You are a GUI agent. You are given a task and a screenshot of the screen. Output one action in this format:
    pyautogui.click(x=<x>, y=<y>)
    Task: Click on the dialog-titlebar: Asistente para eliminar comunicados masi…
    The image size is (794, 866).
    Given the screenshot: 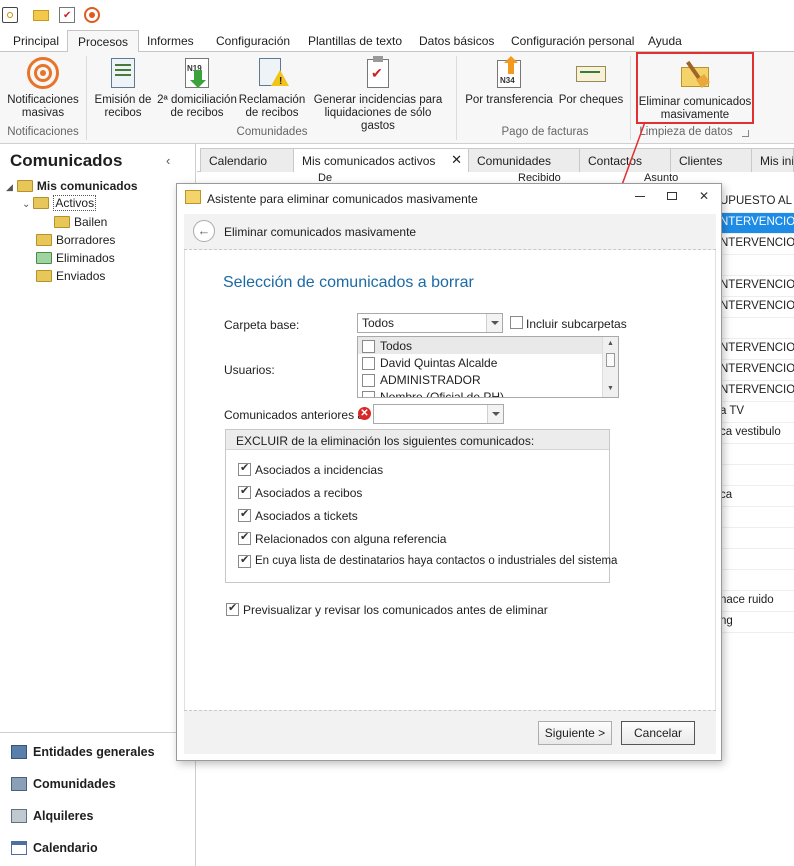 What is the action you would take?
    pyautogui.click(x=449, y=198)
    